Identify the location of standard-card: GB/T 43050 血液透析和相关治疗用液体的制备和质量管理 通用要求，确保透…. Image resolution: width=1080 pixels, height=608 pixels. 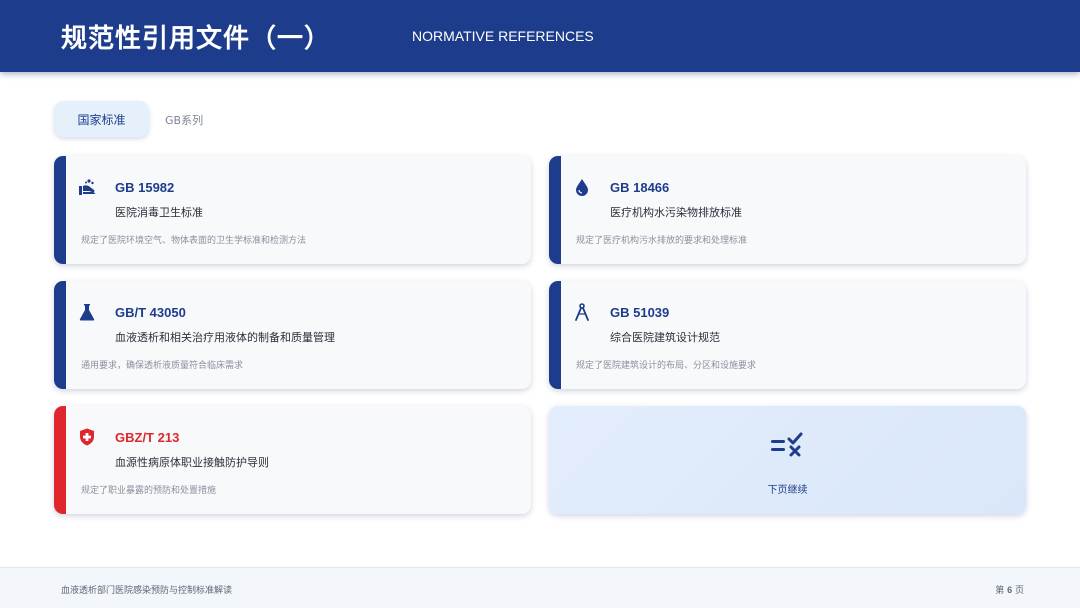
(292, 335).